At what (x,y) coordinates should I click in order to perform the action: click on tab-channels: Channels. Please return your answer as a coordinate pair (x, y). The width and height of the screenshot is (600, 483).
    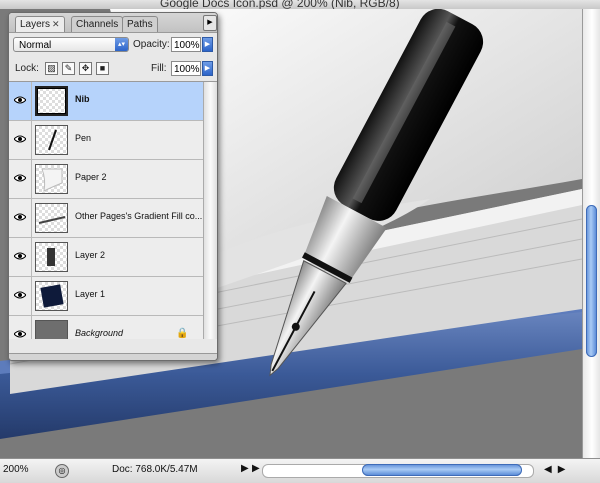
    Looking at the image, I should click on (97, 24).